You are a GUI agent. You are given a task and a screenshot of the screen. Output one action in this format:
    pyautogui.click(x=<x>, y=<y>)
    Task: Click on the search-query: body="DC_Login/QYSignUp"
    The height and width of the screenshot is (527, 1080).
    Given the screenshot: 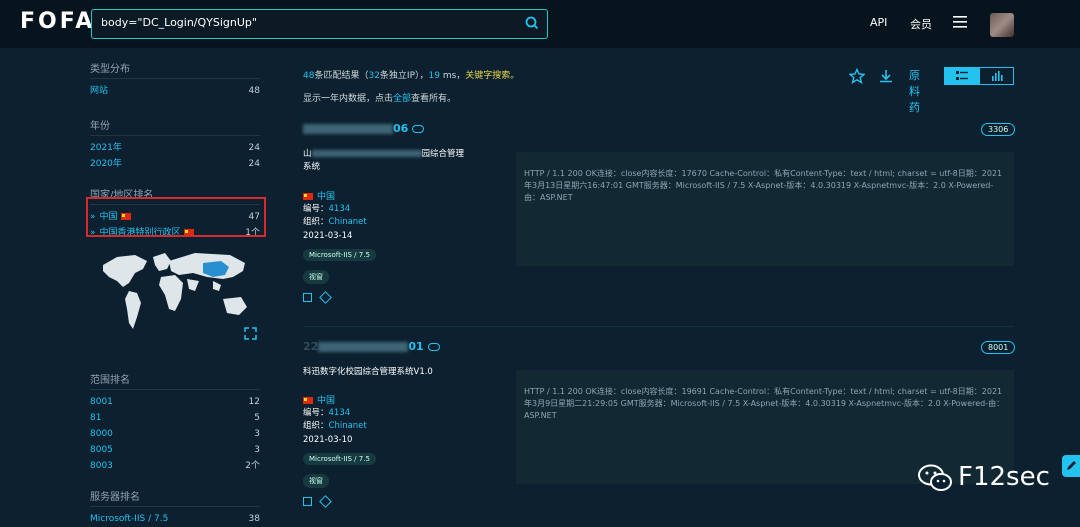 What is the action you would take?
    pyautogui.click(x=179, y=22)
    